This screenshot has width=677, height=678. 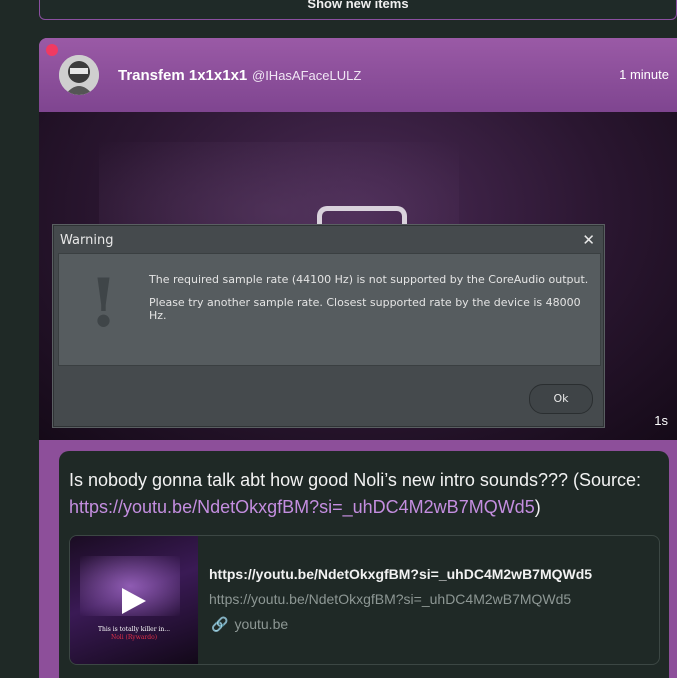 I want to click on play-icon, so click(x=134, y=601).